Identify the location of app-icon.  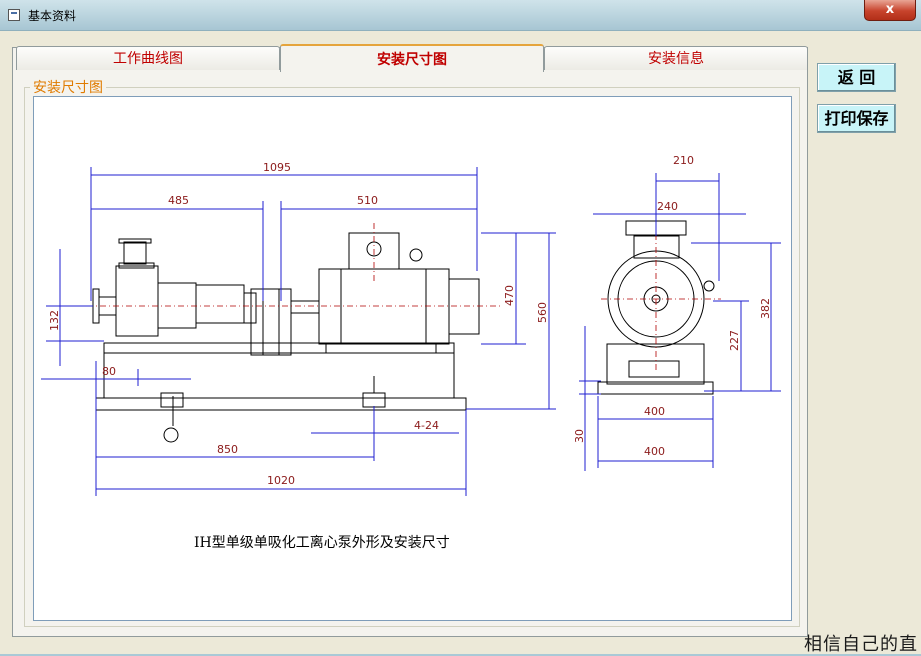
(14, 15).